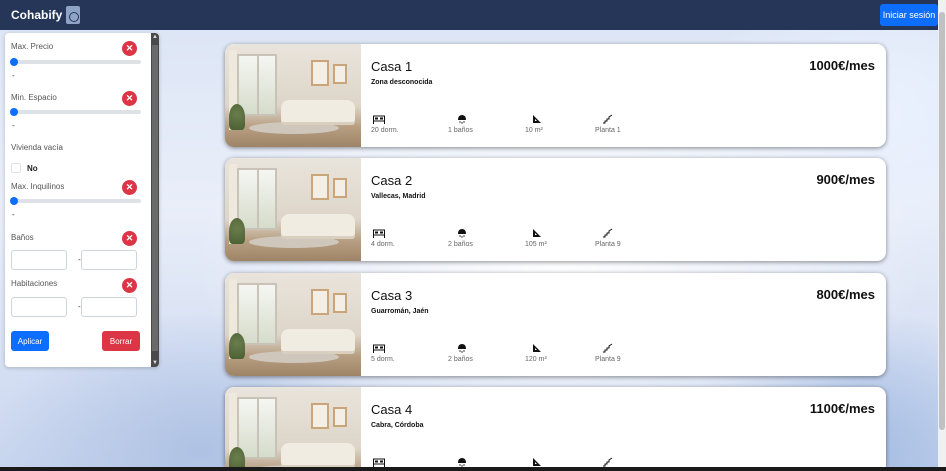 The width and height of the screenshot is (946, 471). Describe the element at coordinates (555, 427) in the screenshot. I see `listing-card: Casa 4 Cabra, Córdoba 1100€/mes` at that location.